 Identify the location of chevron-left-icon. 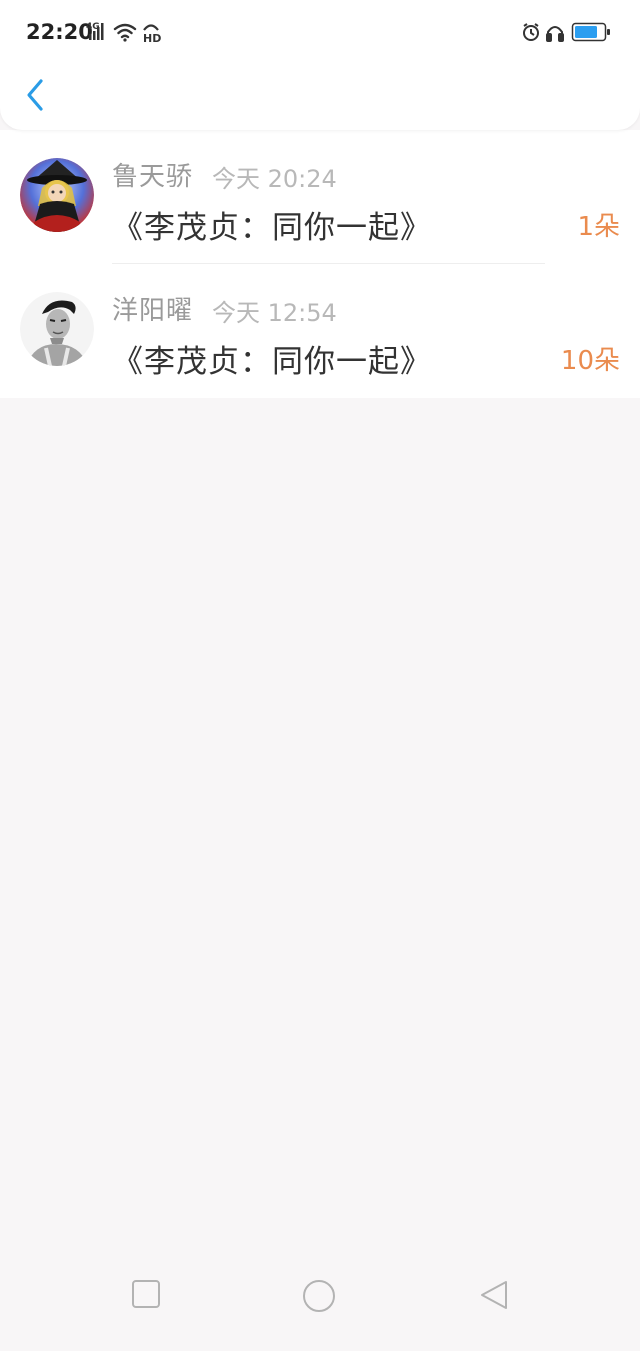
(35, 95).